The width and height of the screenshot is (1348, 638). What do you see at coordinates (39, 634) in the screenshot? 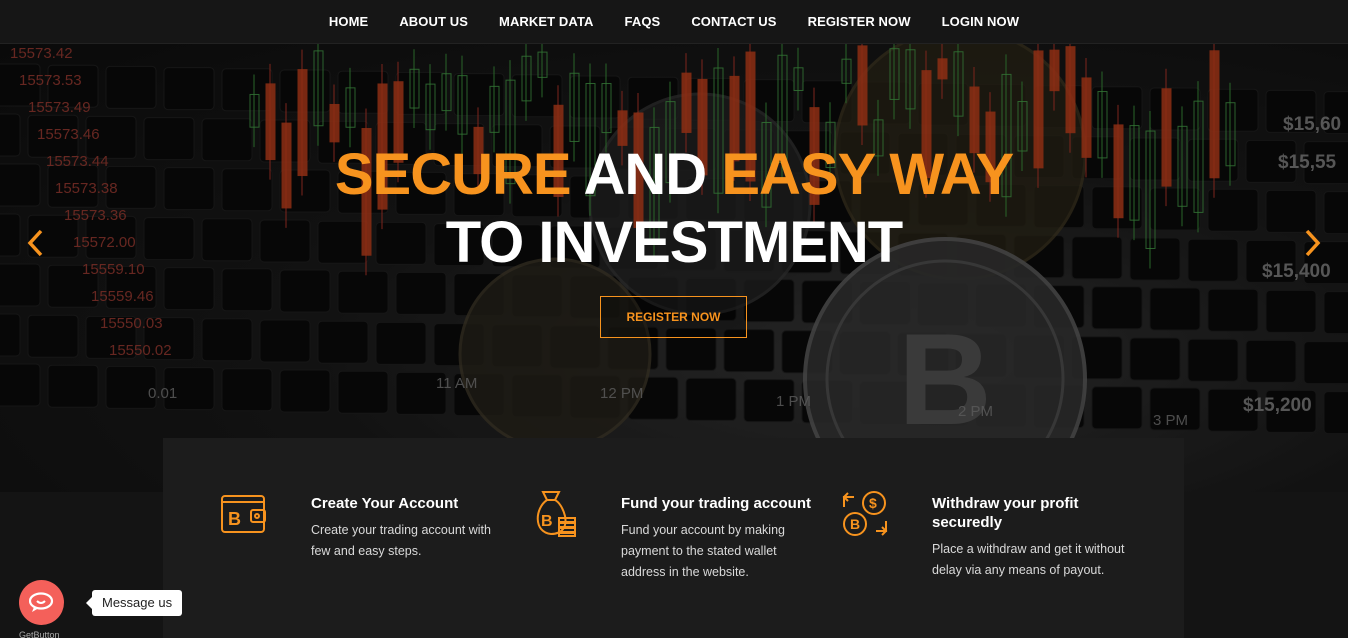
I see `getbutton-brand: GetButton` at bounding box center [39, 634].